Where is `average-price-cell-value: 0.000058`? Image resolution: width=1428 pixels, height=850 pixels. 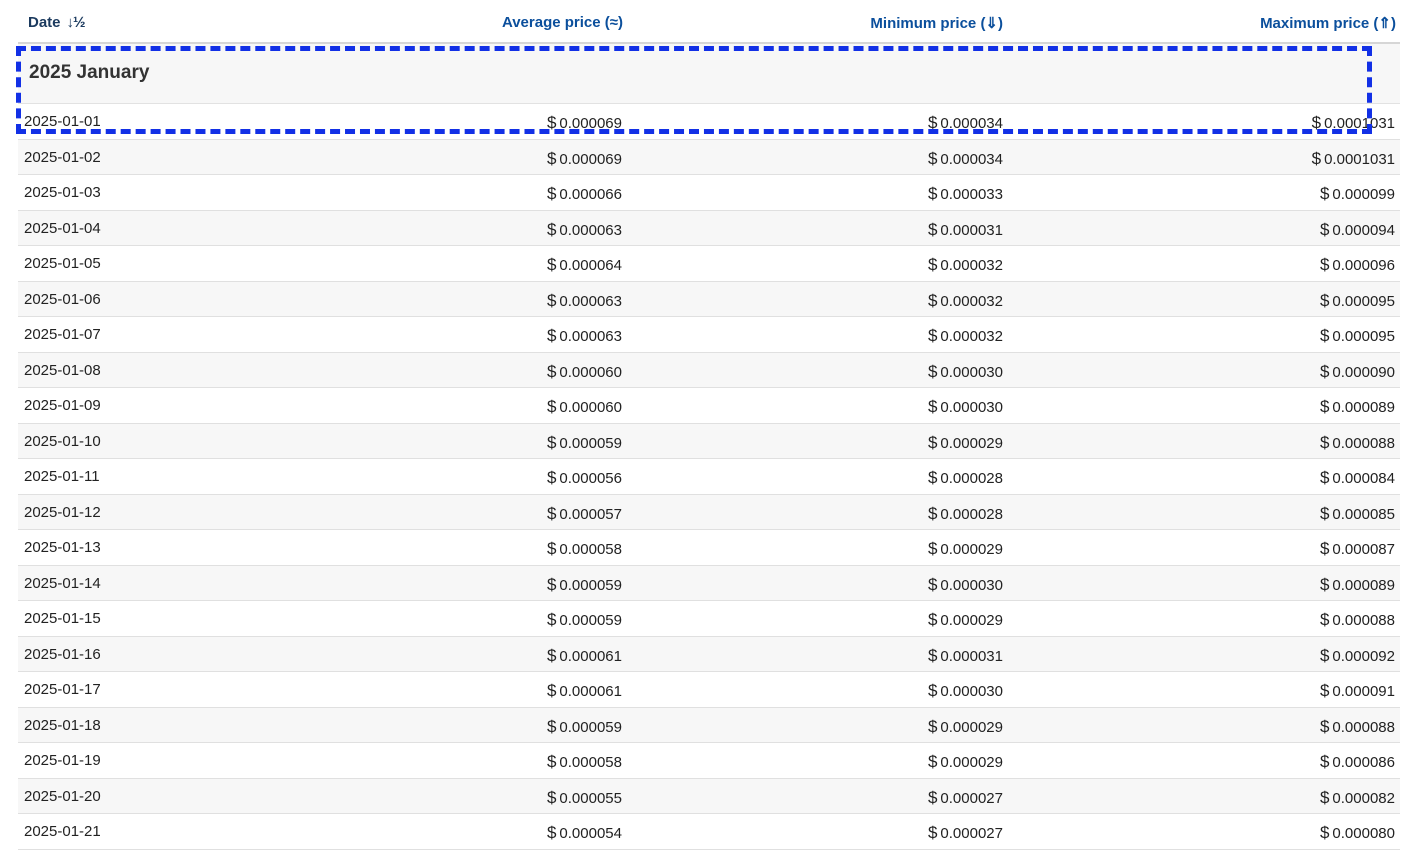 average-price-cell-value: 0.000058 is located at coordinates (590, 762).